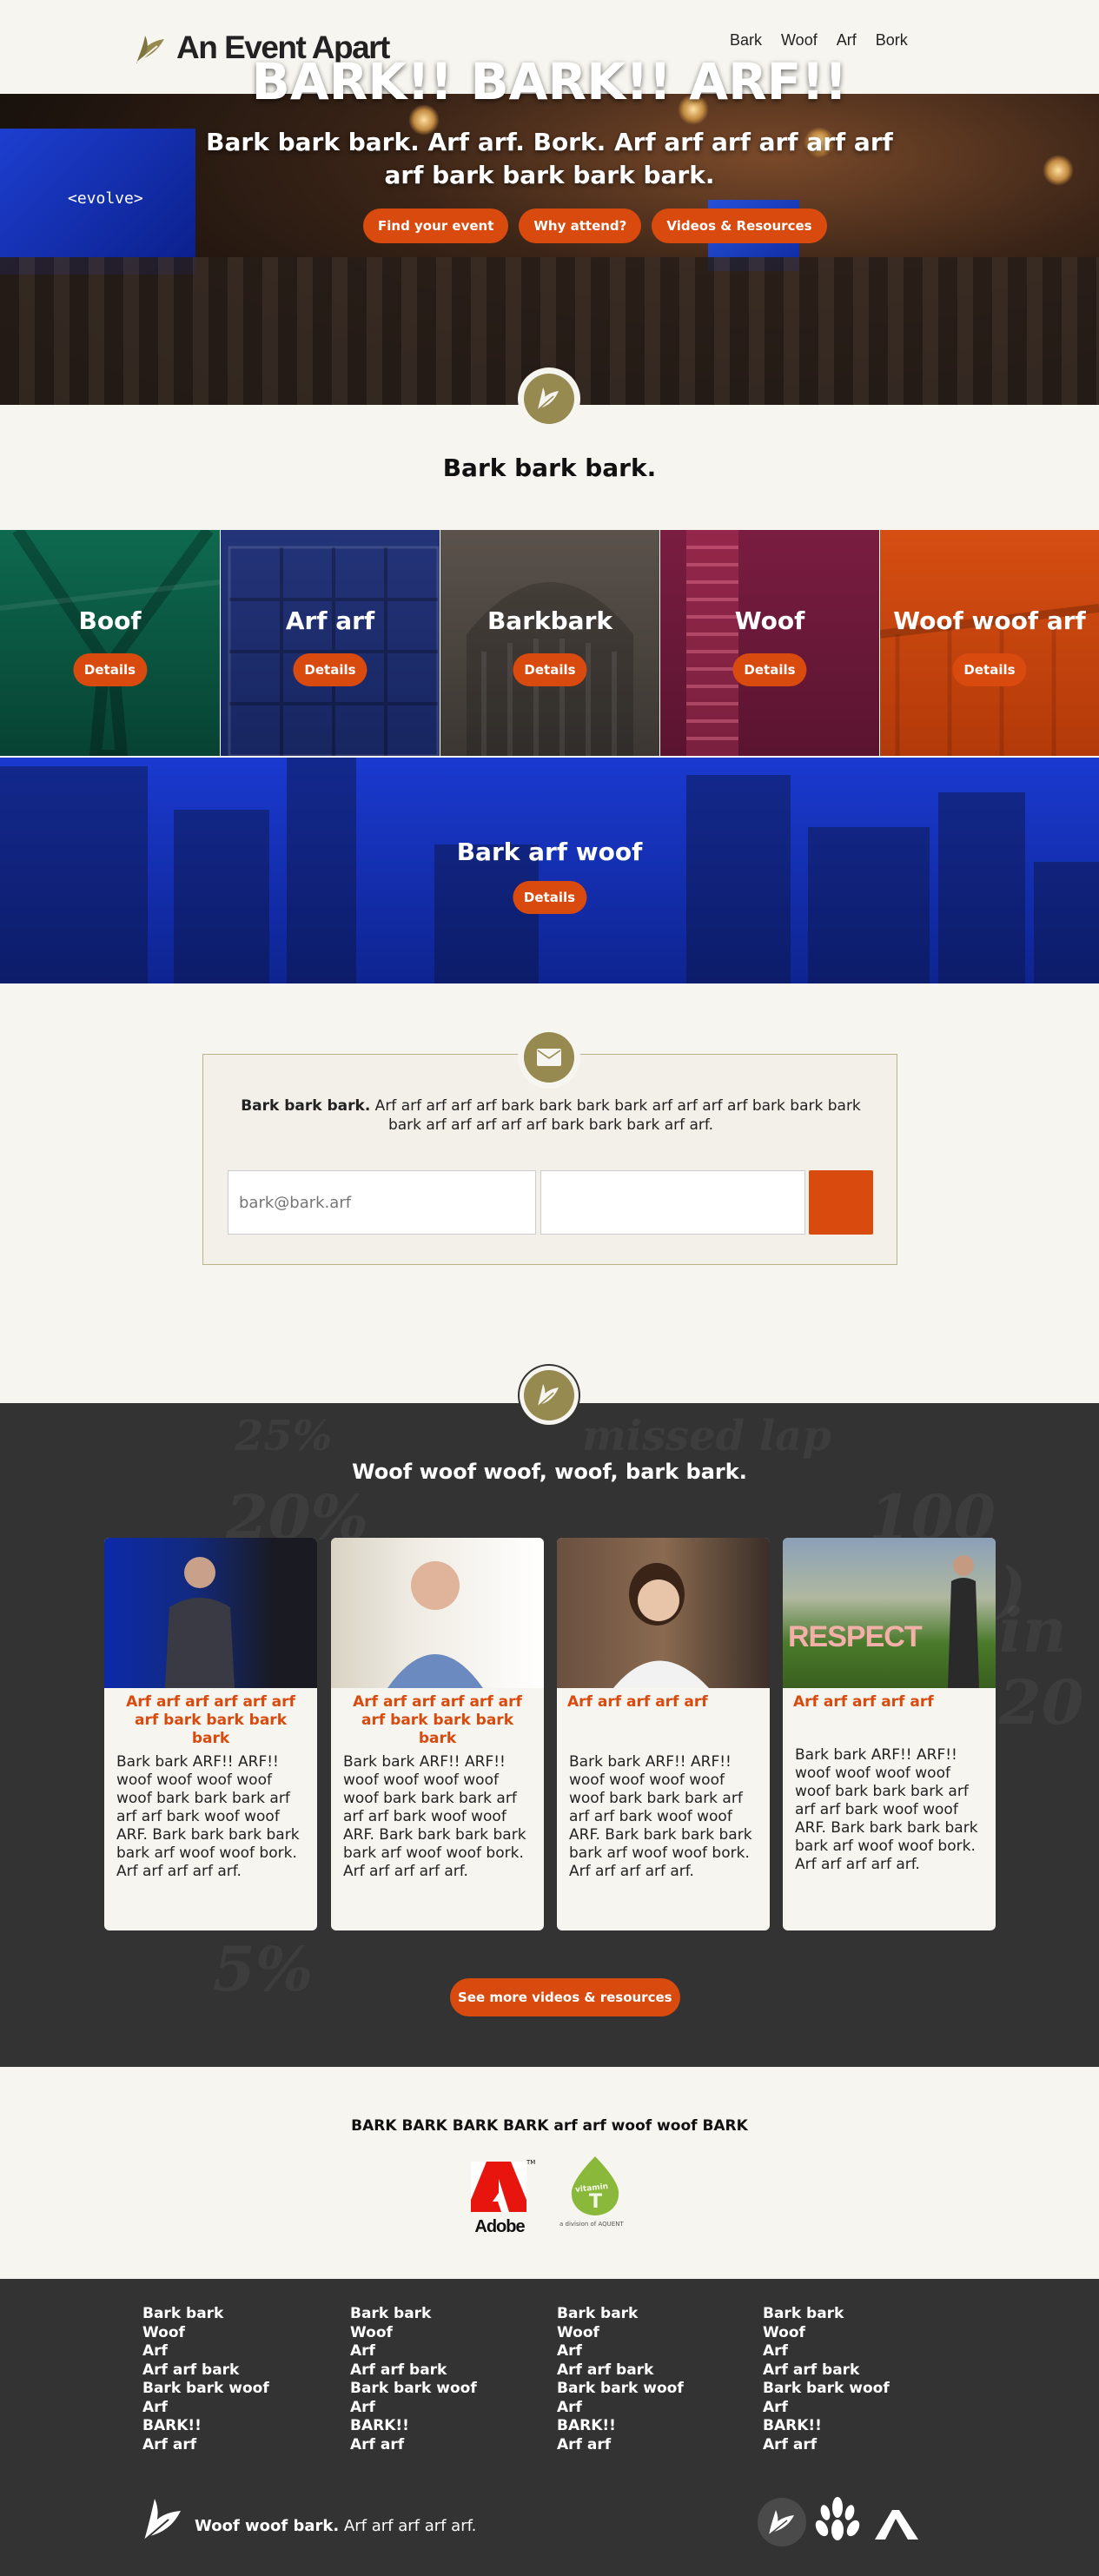 The height and width of the screenshot is (2576, 1099). Describe the element at coordinates (580, 226) in the screenshot. I see `why-attend-button: Why attend?` at that location.